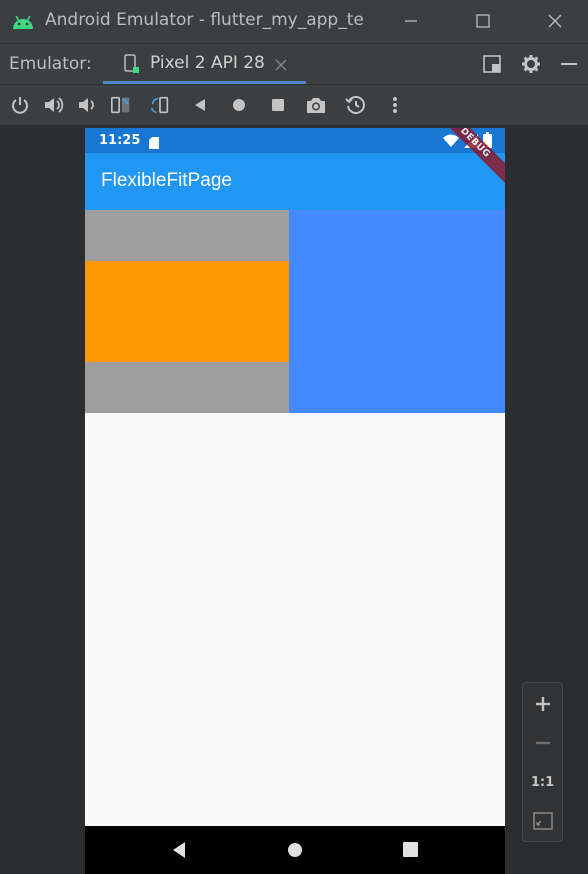 Image resolution: width=588 pixels, height=874 pixels. Describe the element at coordinates (154, 143) in the screenshot. I see `sd-card-icon` at that location.